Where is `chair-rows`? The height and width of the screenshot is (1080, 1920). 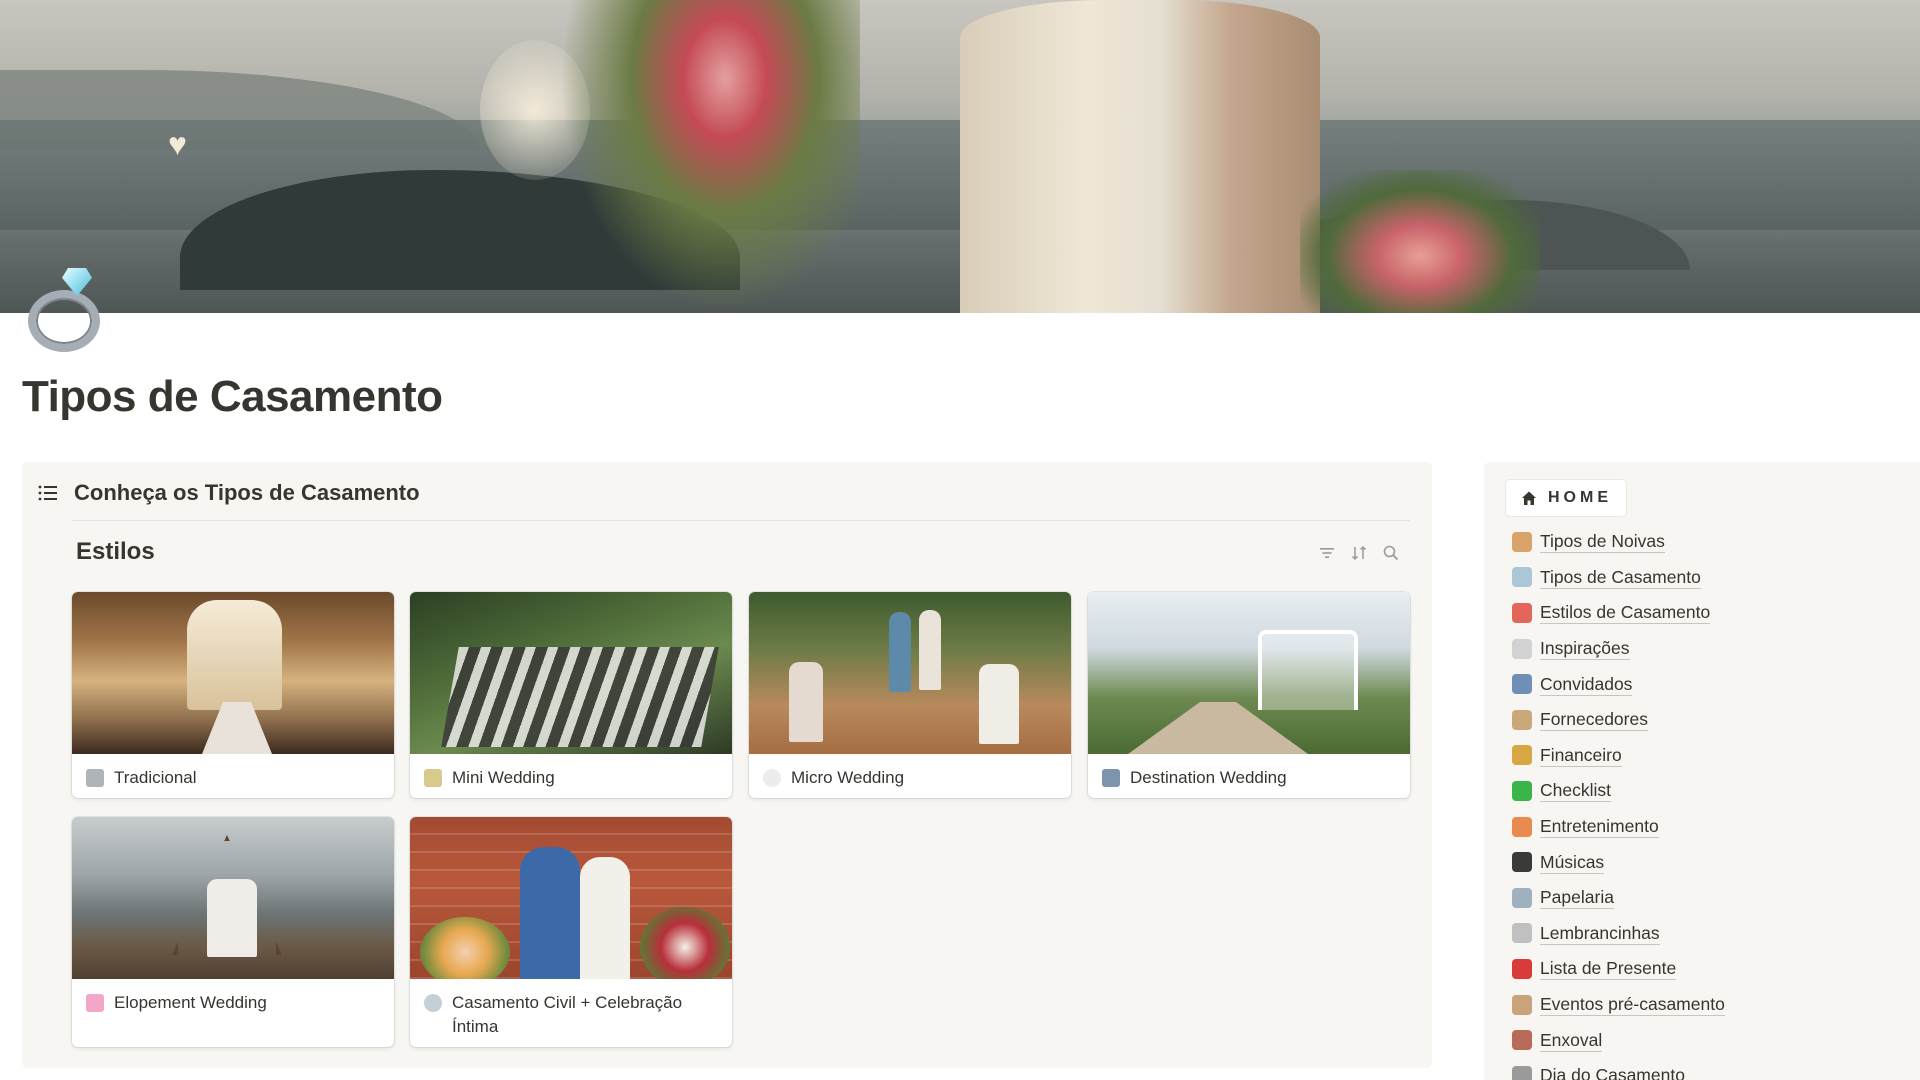 chair-rows is located at coordinates (580, 697).